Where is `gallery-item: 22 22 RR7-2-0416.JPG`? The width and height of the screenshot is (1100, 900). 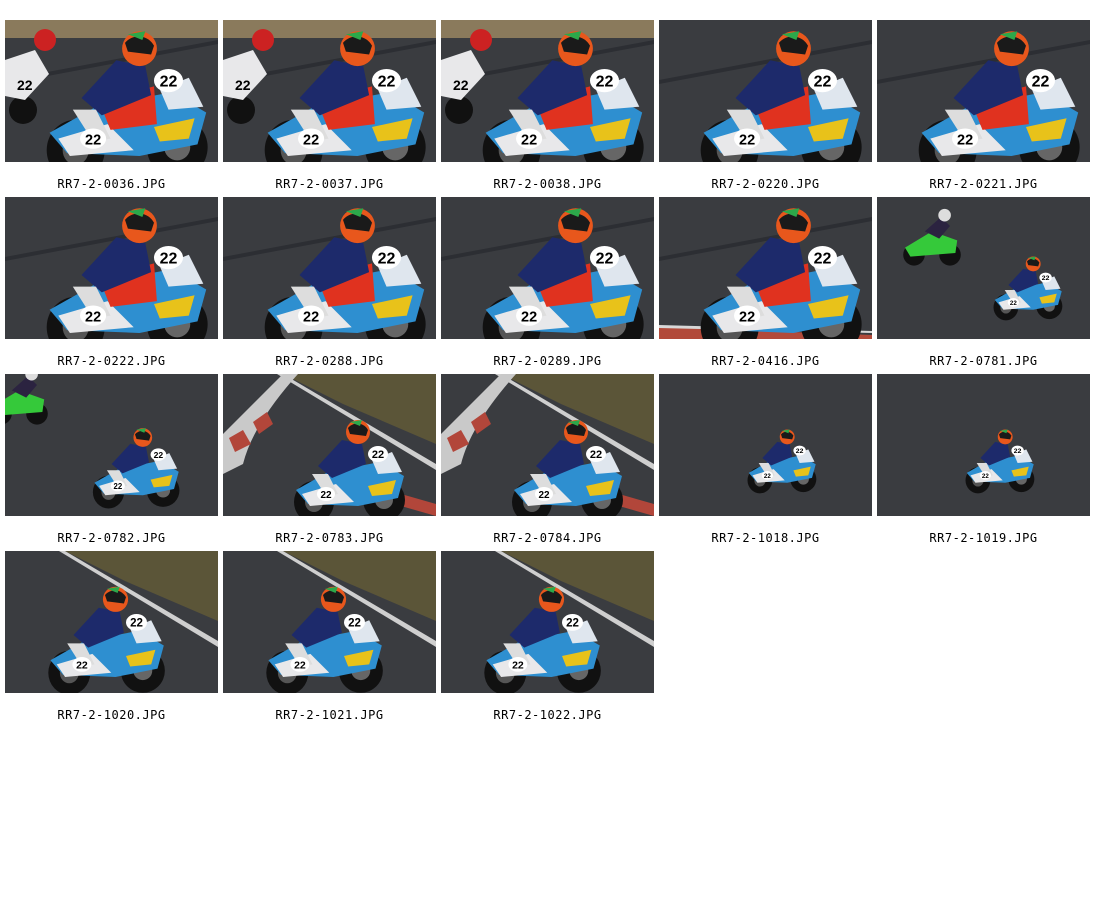 gallery-item: 22 22 RR7-2-0416.JPG is located at coordinates (765, 285).